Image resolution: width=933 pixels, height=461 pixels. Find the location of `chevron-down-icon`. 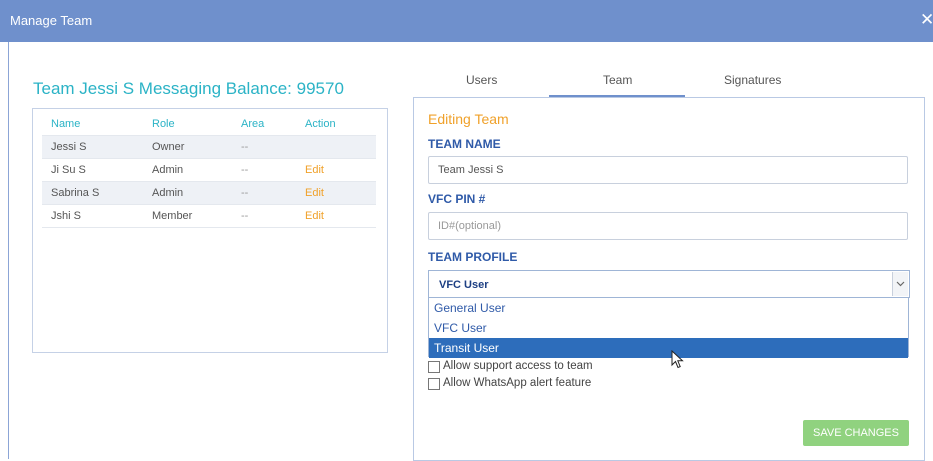

chevron-down-icon is located at coordinates (900, 284).